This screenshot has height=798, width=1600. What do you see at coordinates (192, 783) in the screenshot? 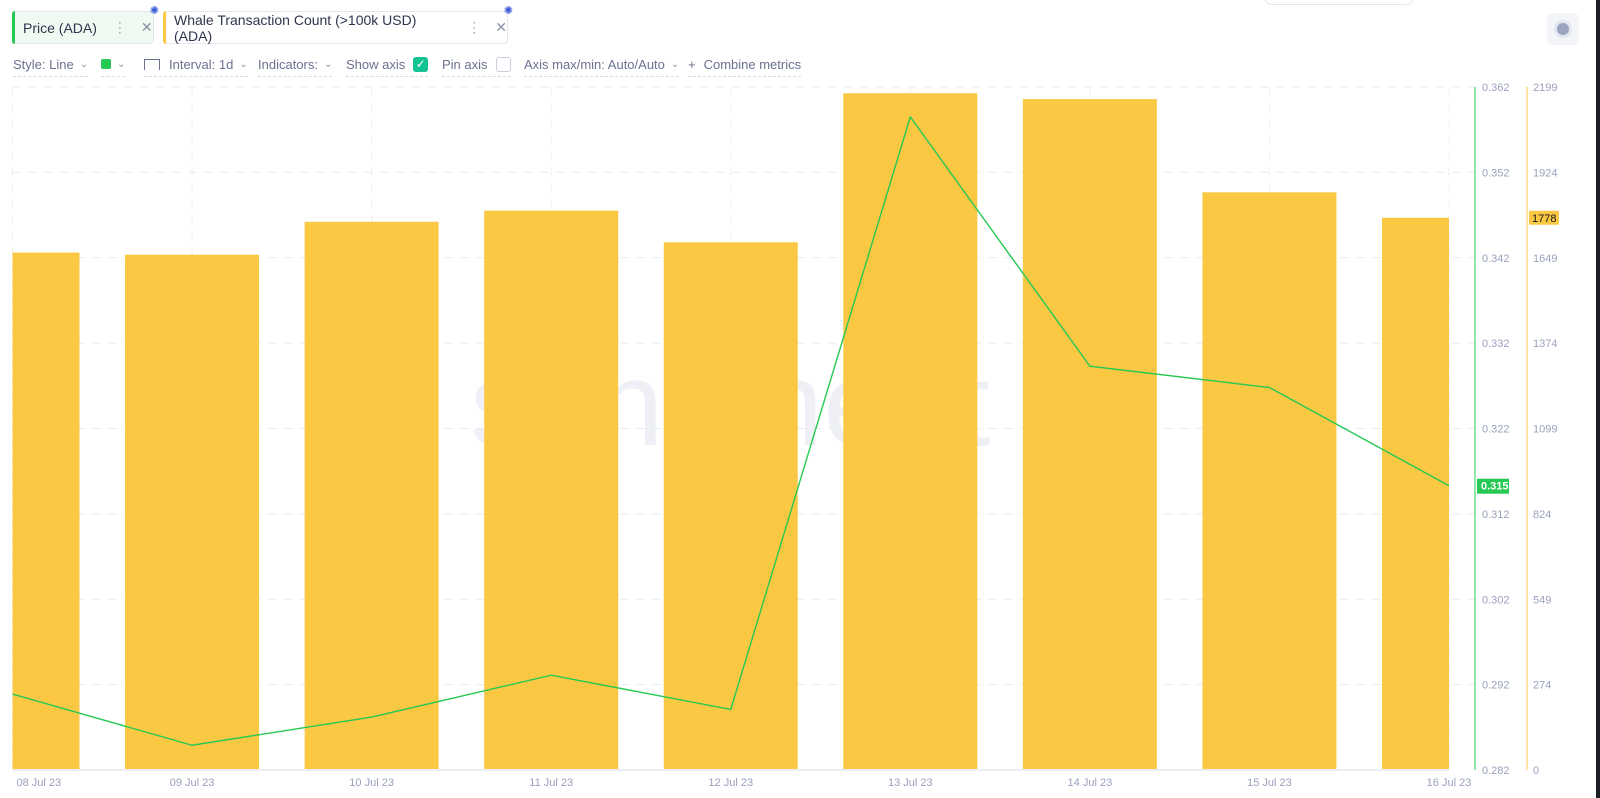
I see `x-axis-tick: 09 Jul 23` at bounding box center [192, 783].